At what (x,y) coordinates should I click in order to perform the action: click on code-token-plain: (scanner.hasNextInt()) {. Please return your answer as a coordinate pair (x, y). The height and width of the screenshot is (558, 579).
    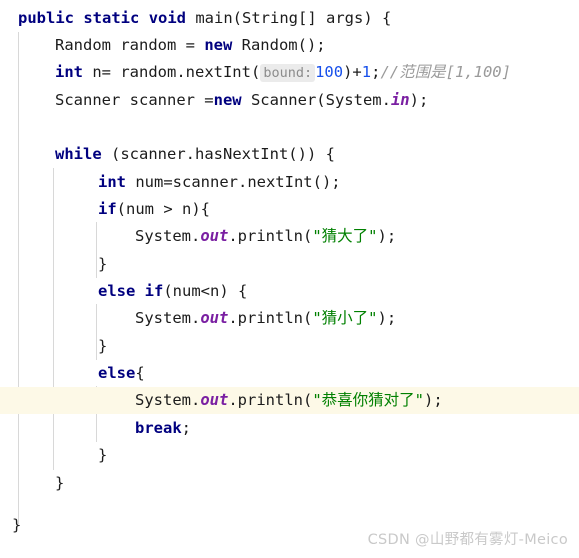
    Looking at the image, I should click on (218, 154).